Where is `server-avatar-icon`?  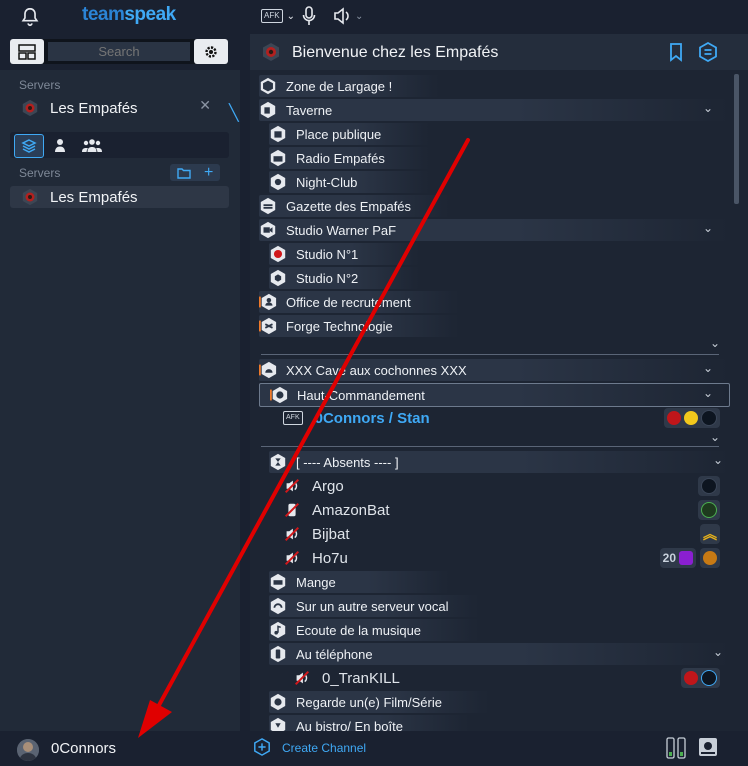 server-avatar-icon is located at coordinates (30, 108).